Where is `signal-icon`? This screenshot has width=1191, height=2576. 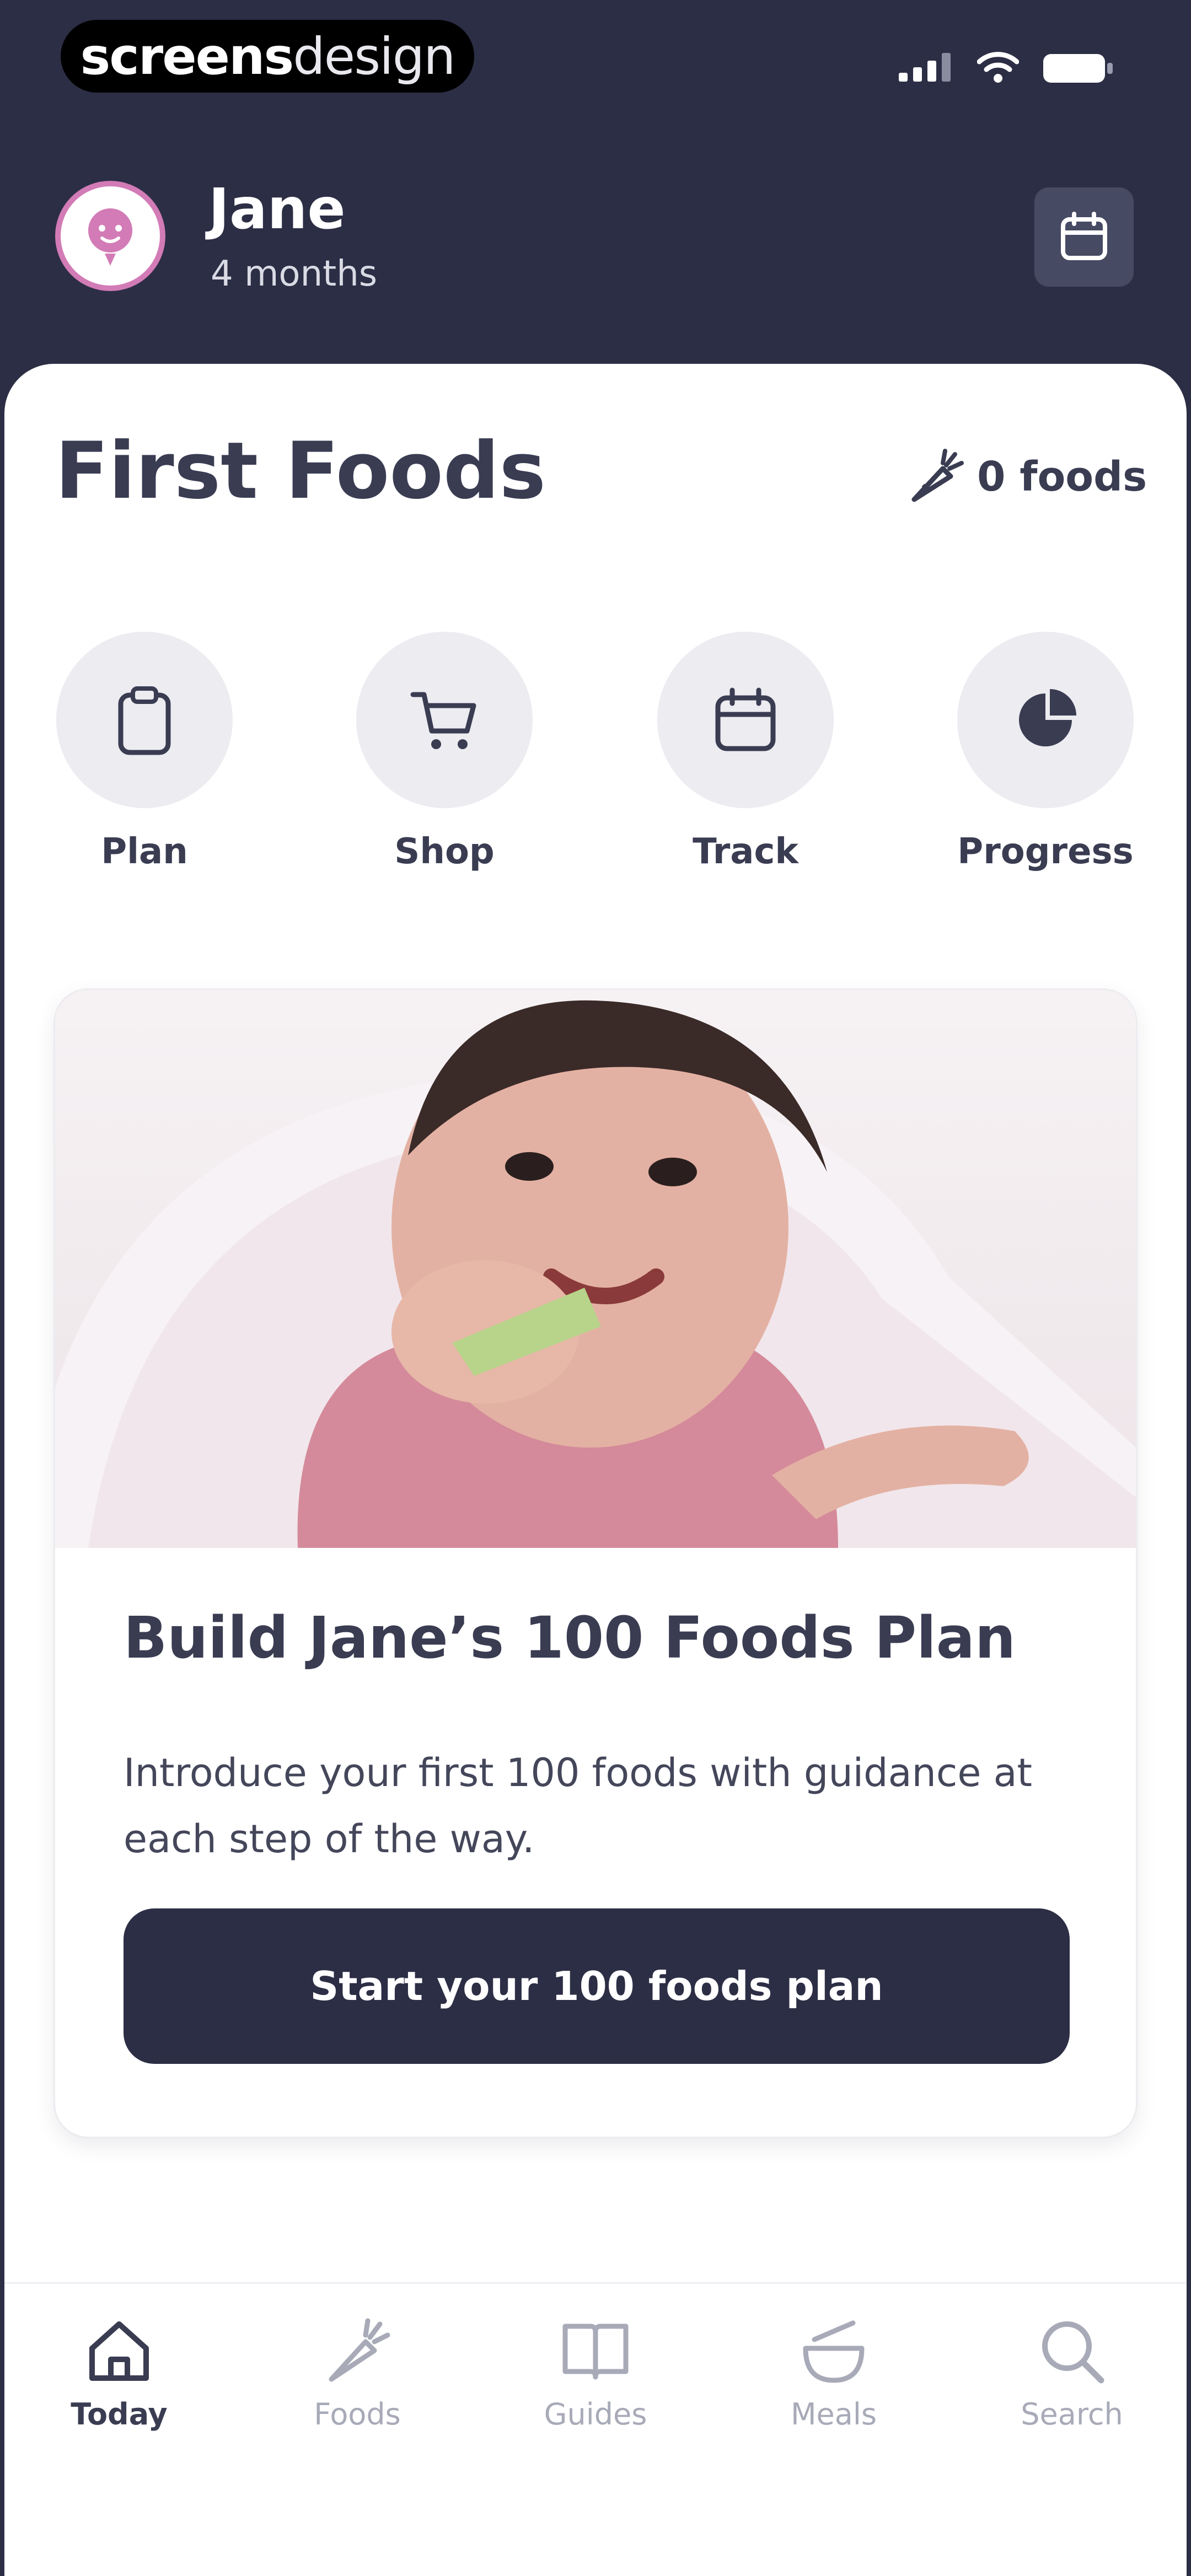 signal-icon is located at coordinates (925, 67).